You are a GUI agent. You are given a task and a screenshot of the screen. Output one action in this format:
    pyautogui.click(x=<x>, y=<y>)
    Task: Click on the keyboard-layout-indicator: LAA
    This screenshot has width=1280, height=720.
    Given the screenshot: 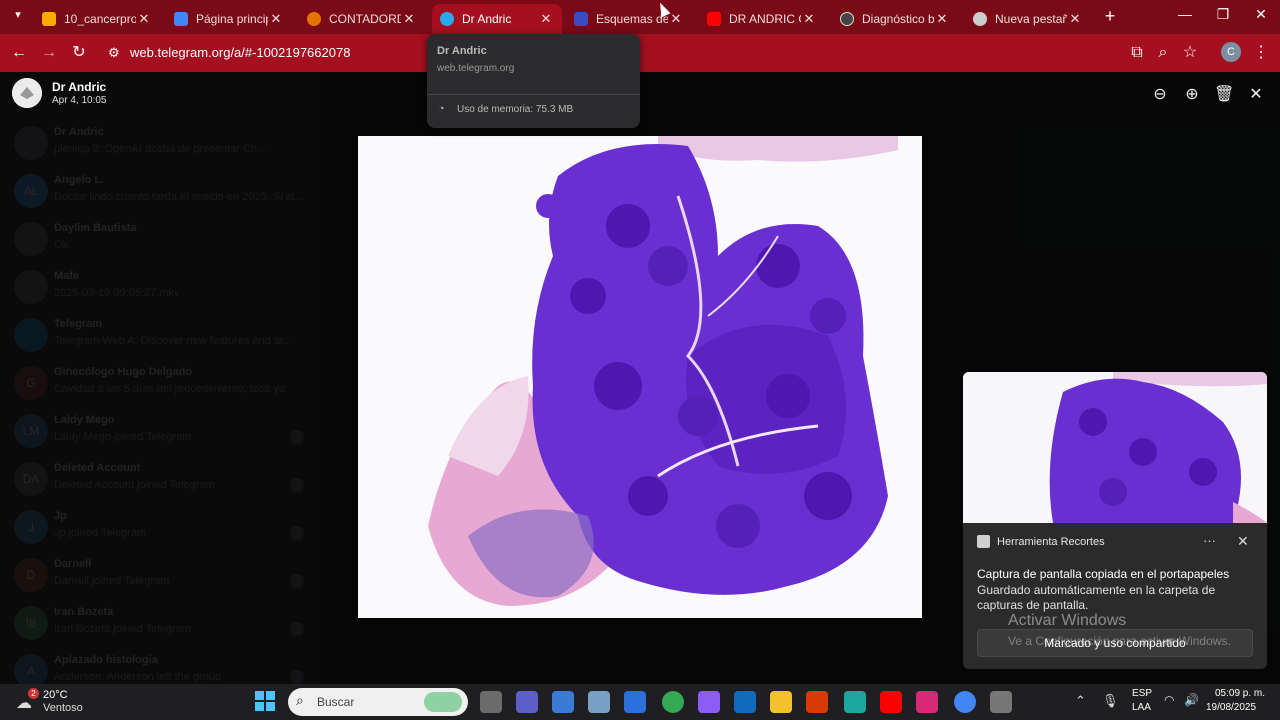 What is the action you would take?
    pyautogui.click(x=1141, y=707)
    